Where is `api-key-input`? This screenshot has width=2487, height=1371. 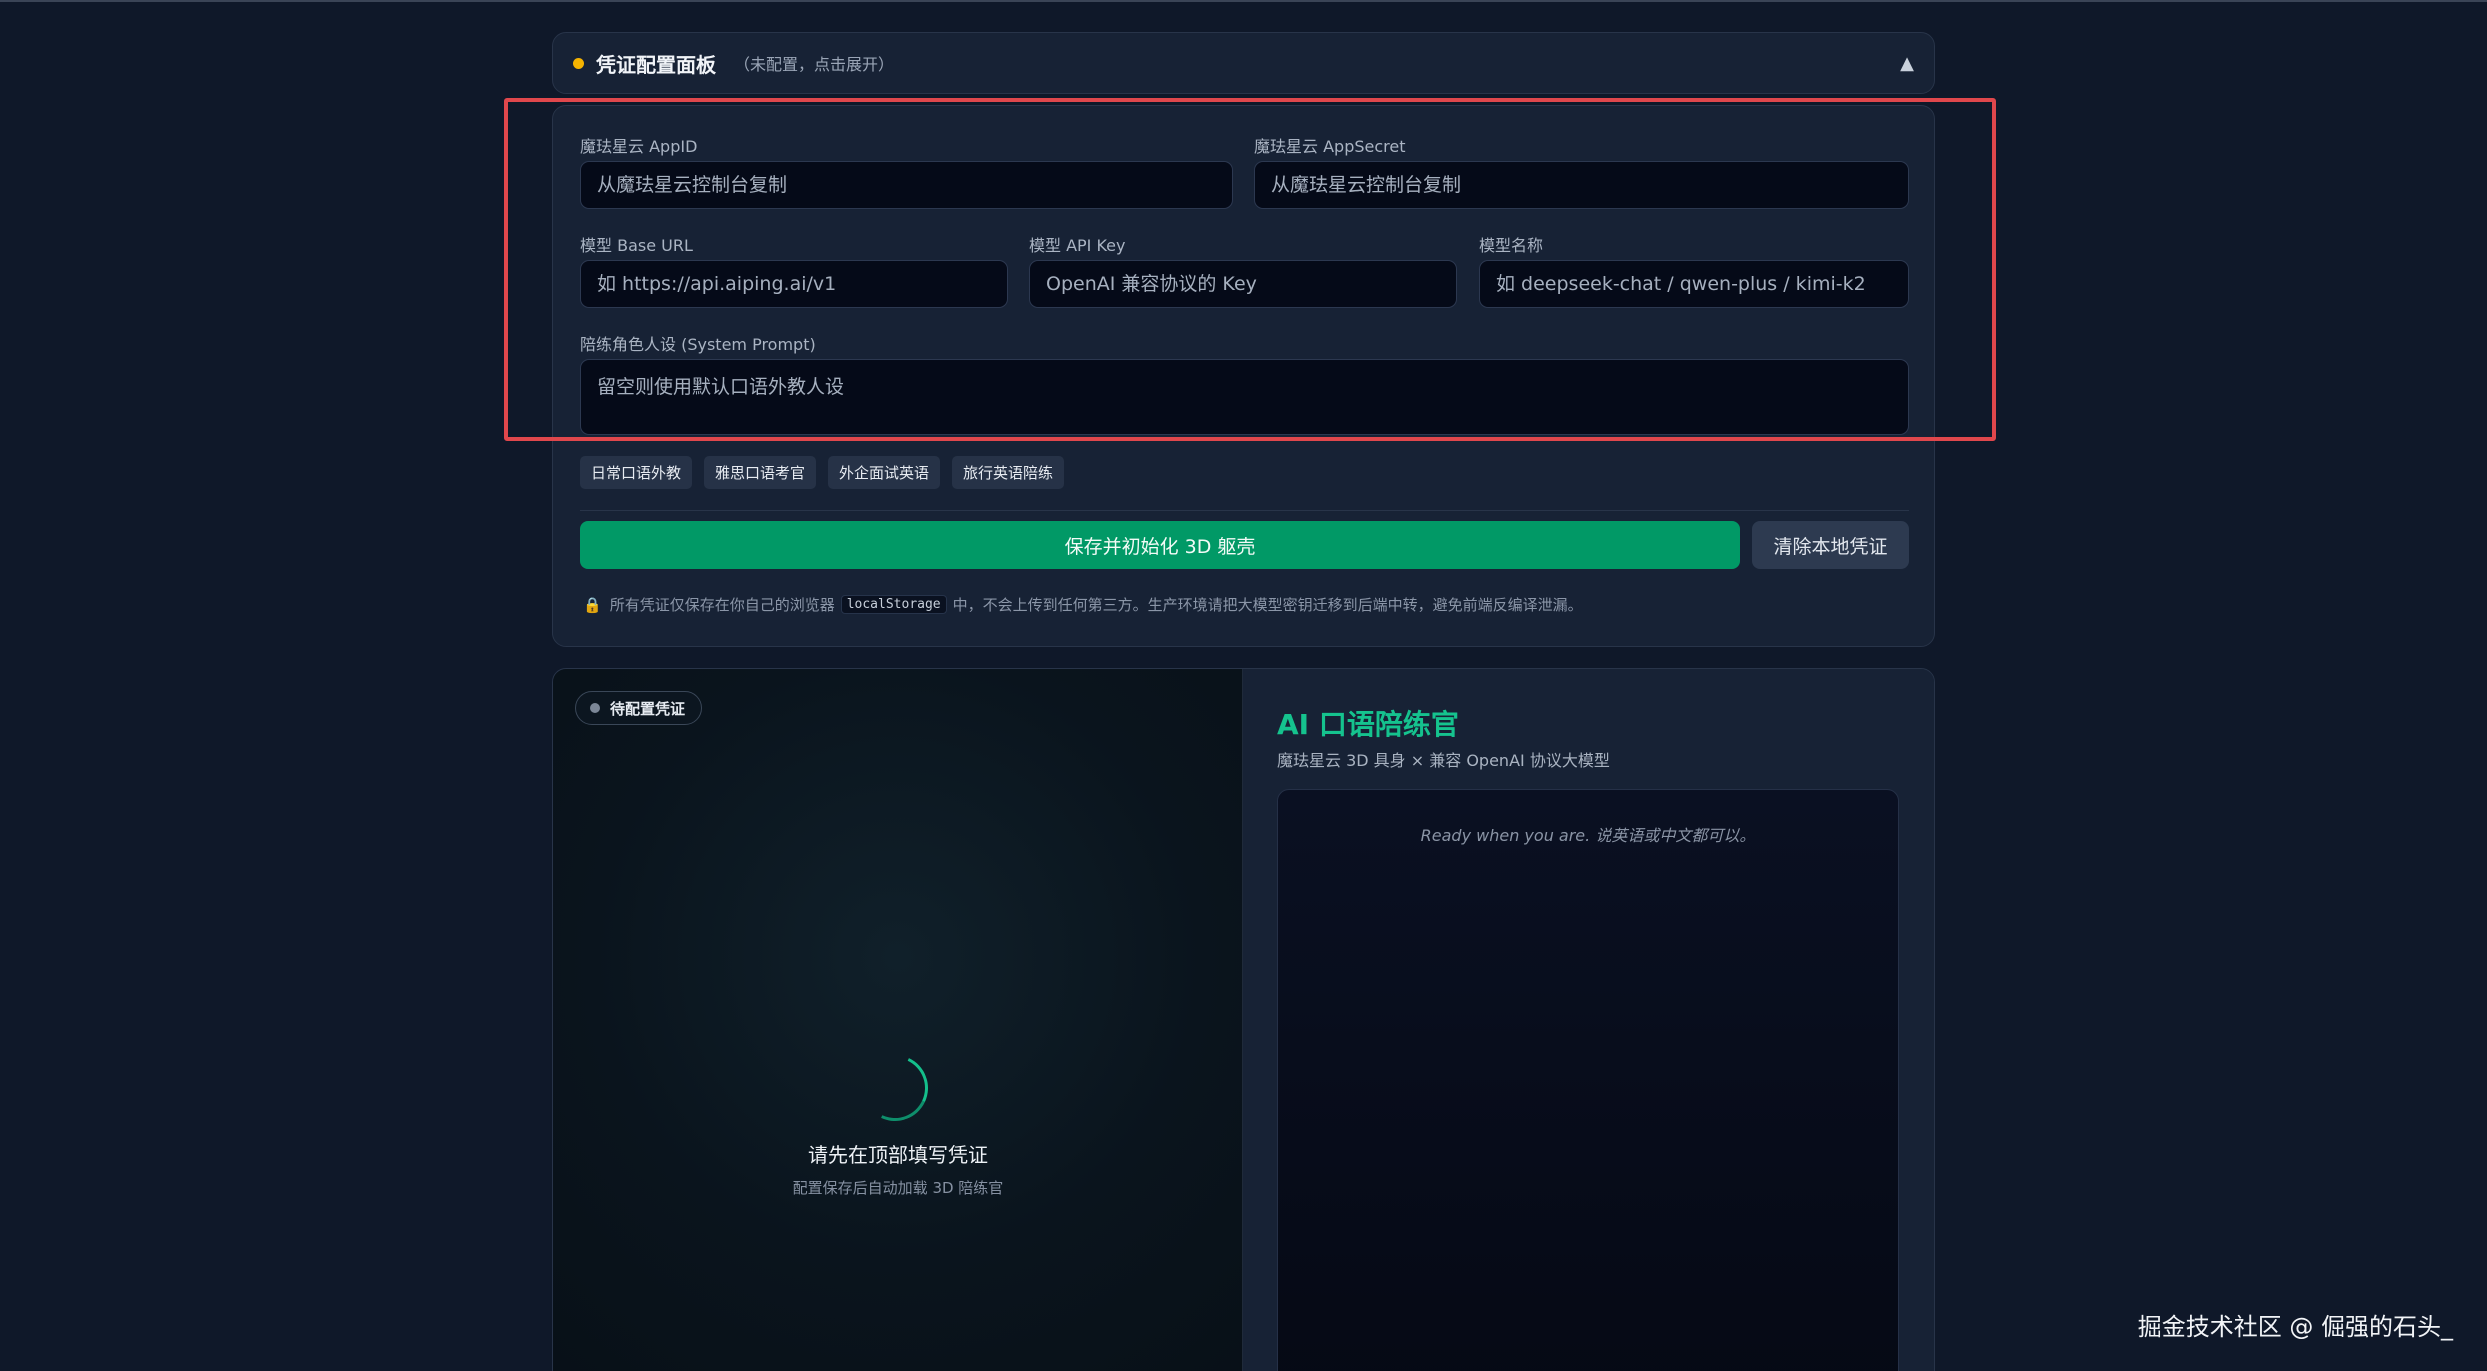 api-key-input is located at coordinates (1243, 284).